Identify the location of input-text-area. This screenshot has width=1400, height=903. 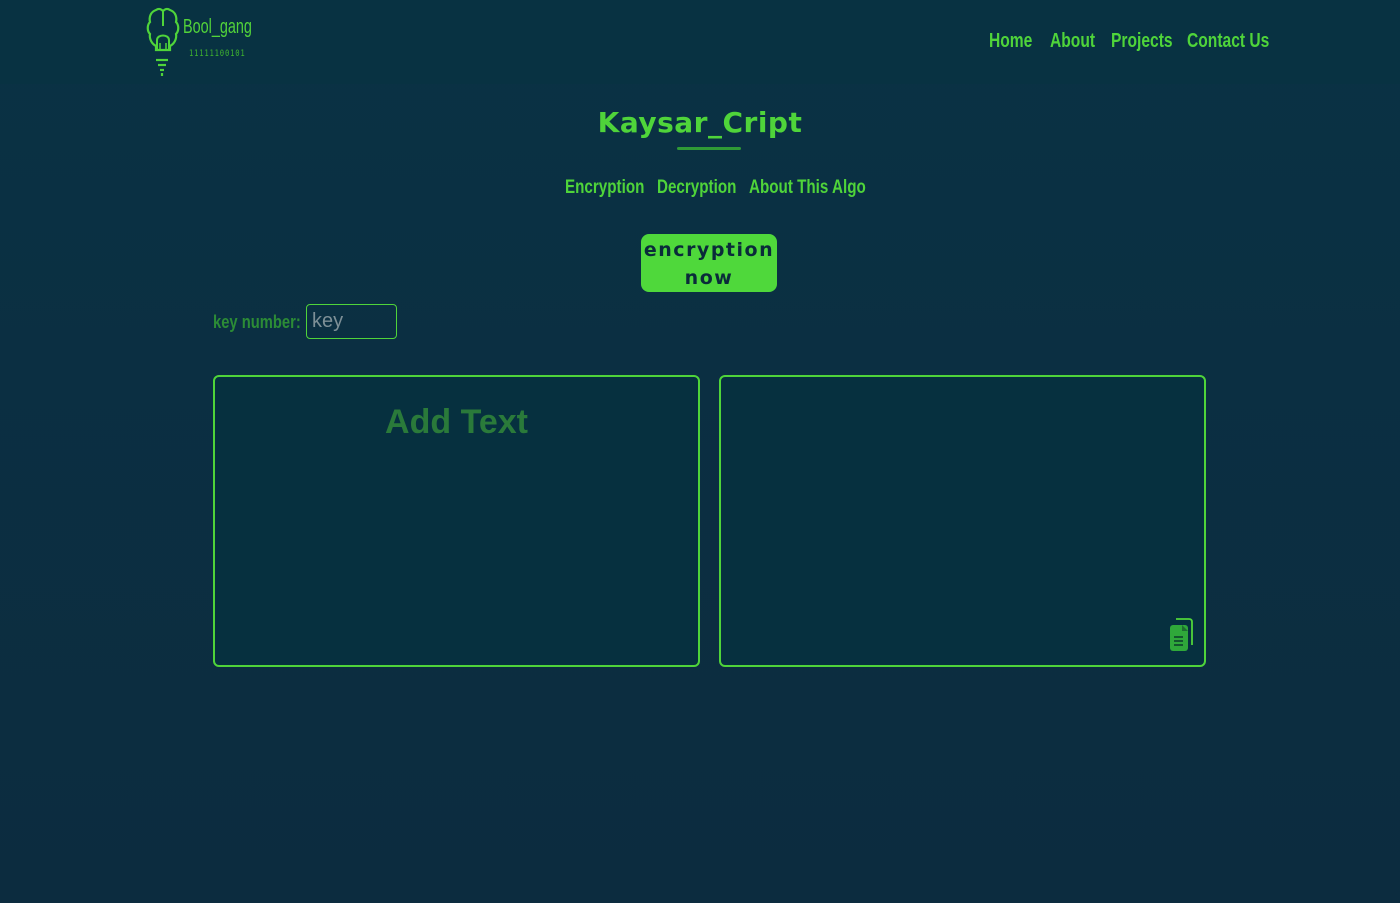
(456, 521).